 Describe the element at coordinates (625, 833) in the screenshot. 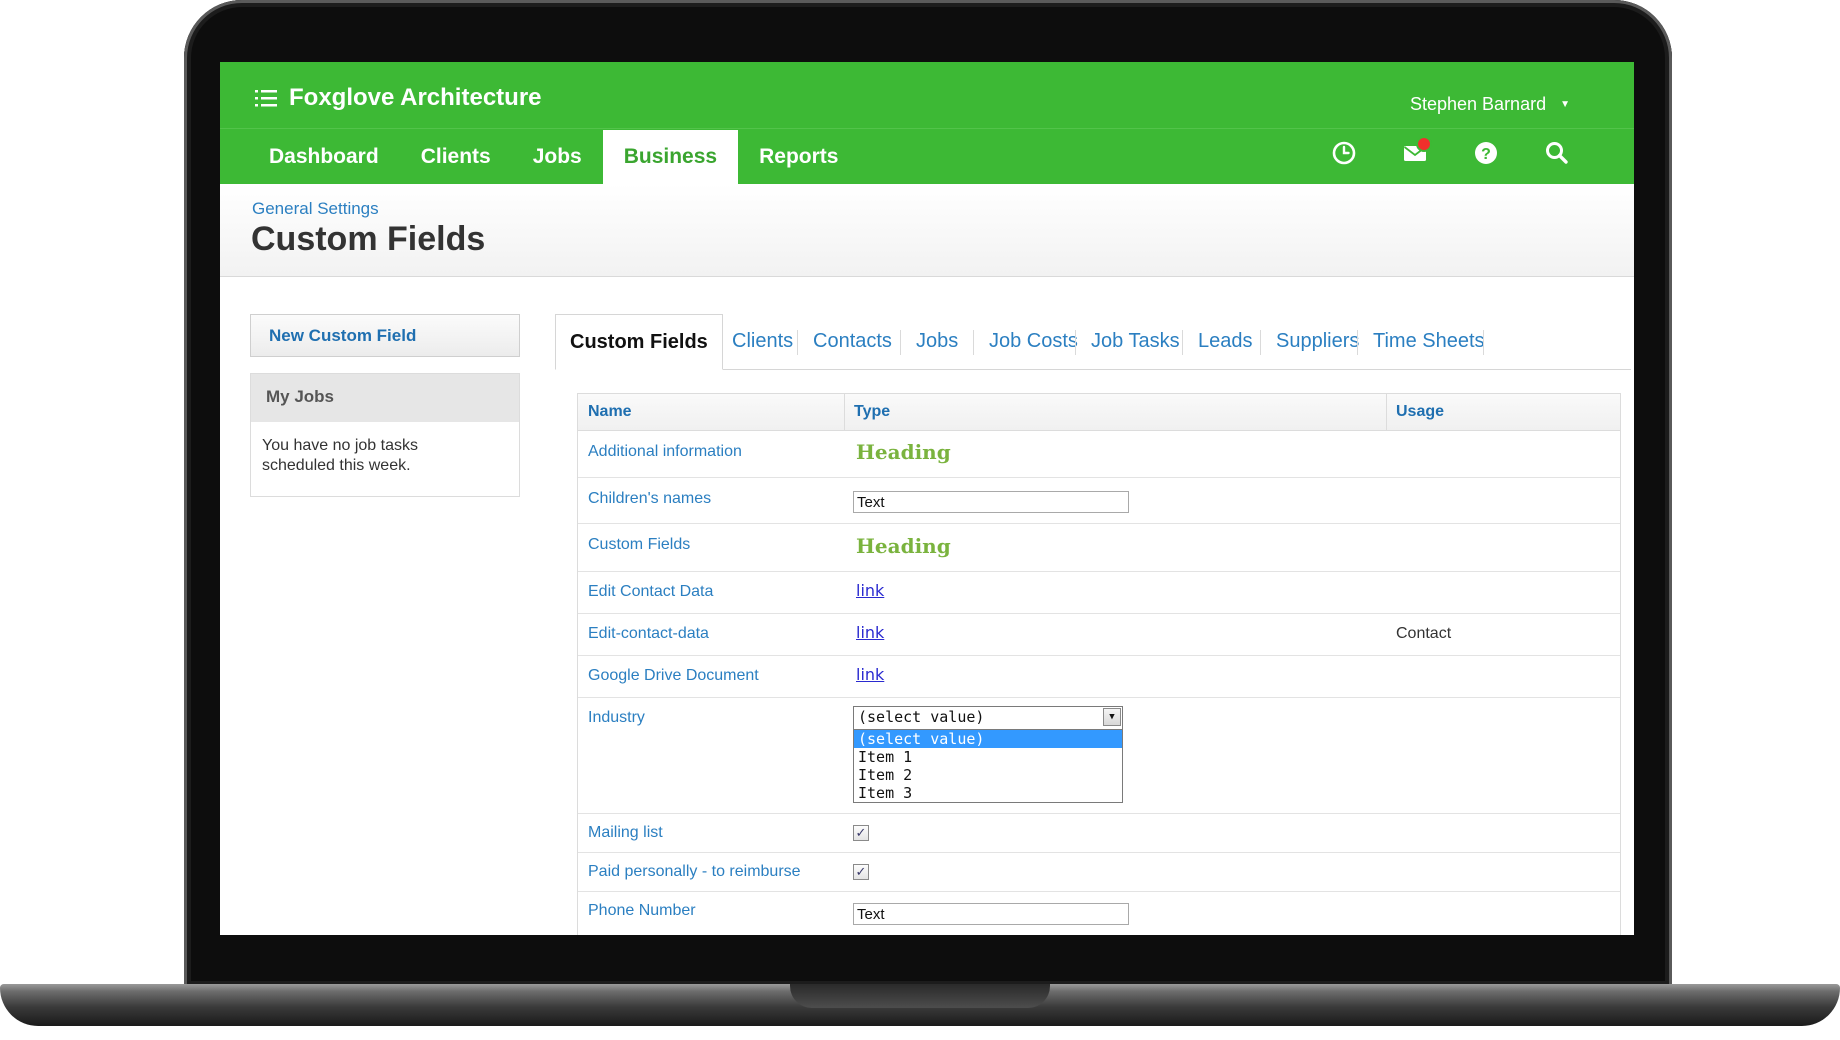

I see `field-name: Mailing list` at that location.